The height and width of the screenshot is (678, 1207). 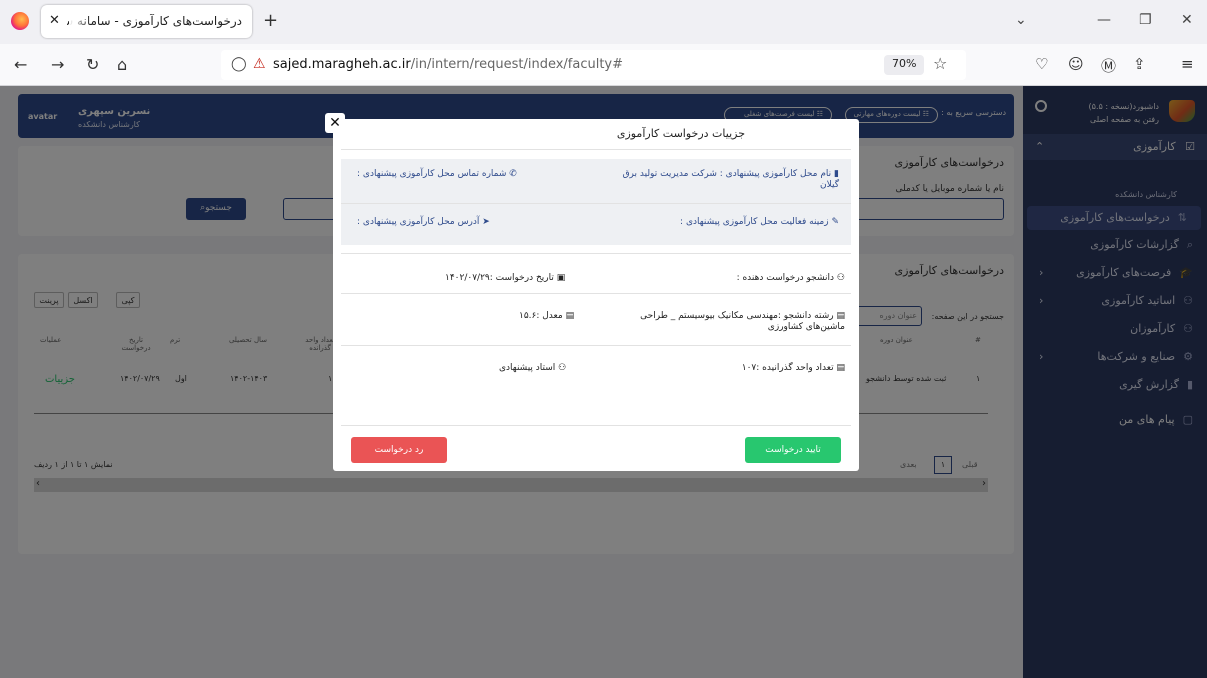 I want to click on bookmark-star-icon: ☆, so click(x=940, y=63).